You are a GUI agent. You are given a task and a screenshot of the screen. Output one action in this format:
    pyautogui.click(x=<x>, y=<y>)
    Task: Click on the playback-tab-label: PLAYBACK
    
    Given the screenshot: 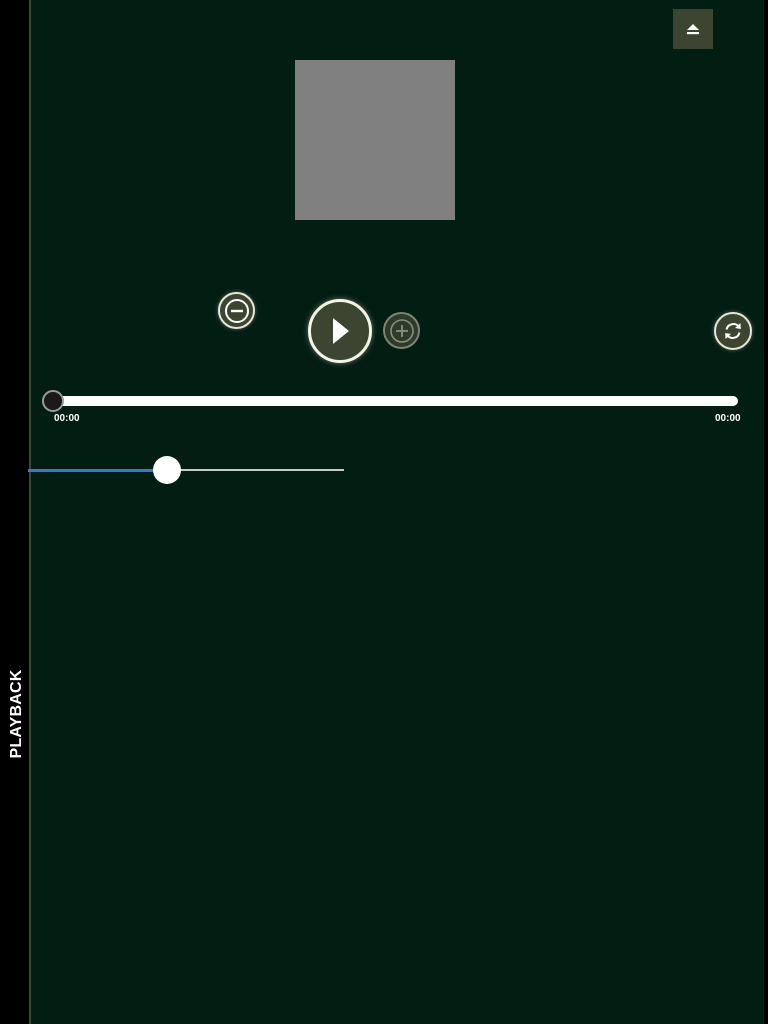 What is the action you would take?
    pyautogui.click(x=17, y=713)
    